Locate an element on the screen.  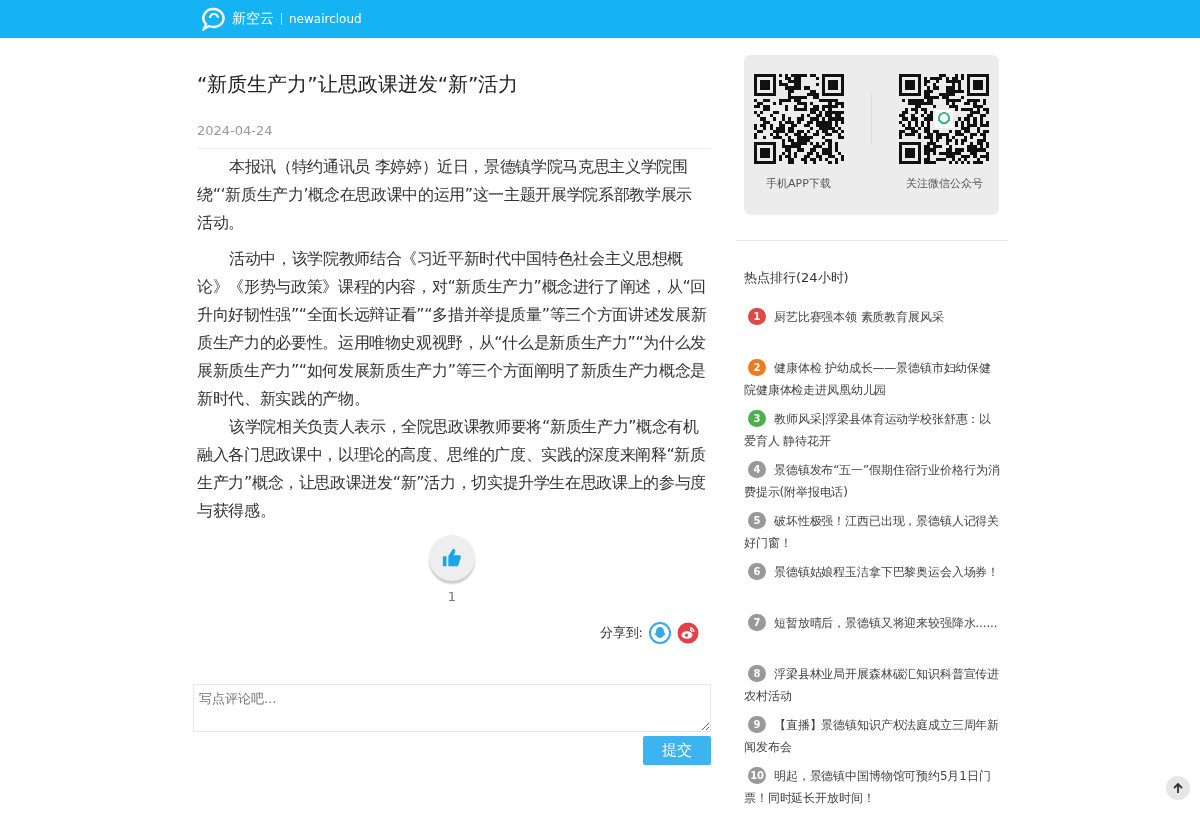
cloud-logo-icon is located at coordinates (214, 19).